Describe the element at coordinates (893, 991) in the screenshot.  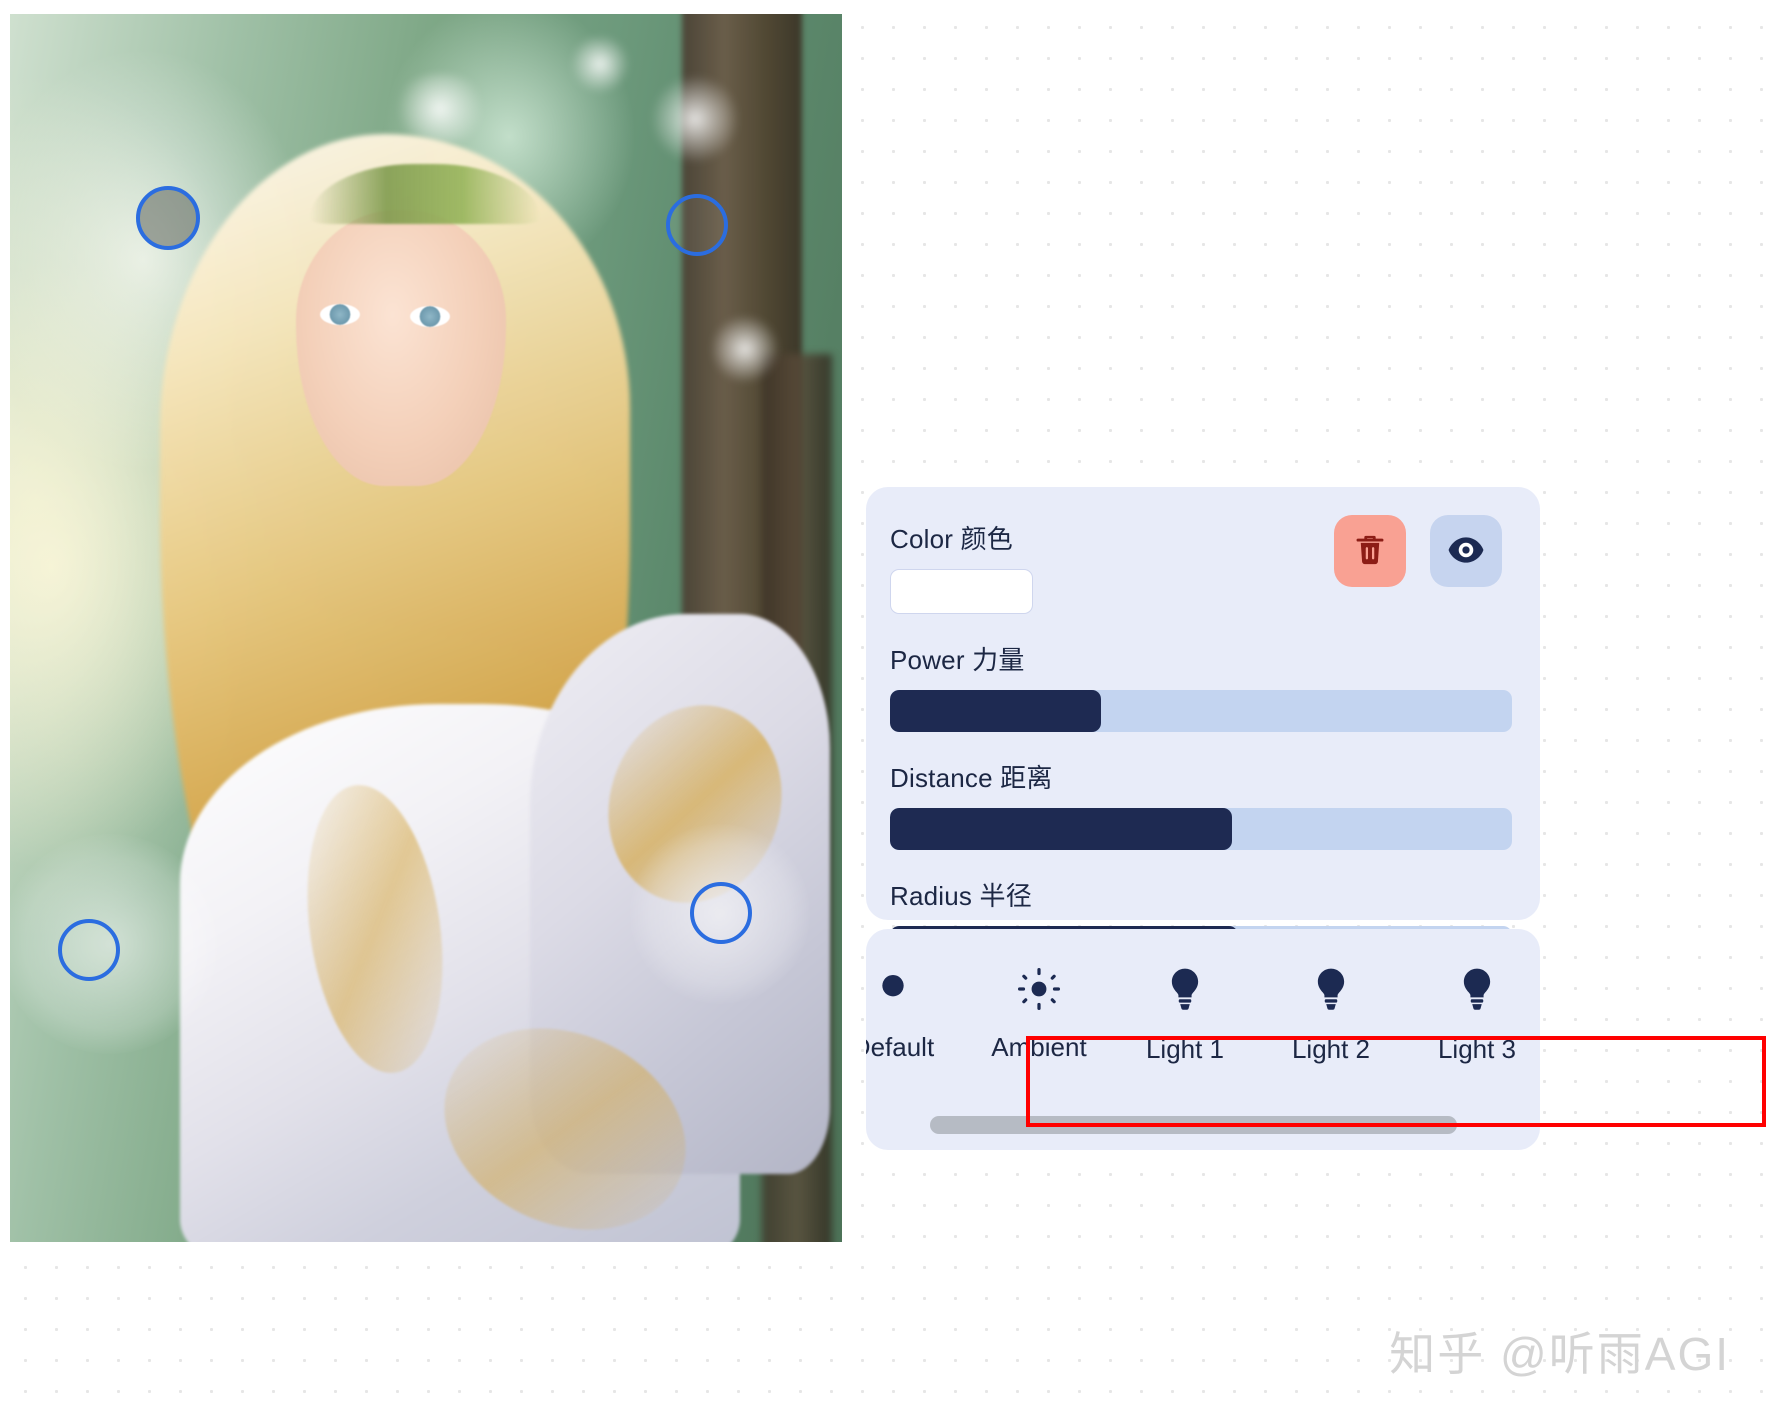
I see `default-icon` at that location.